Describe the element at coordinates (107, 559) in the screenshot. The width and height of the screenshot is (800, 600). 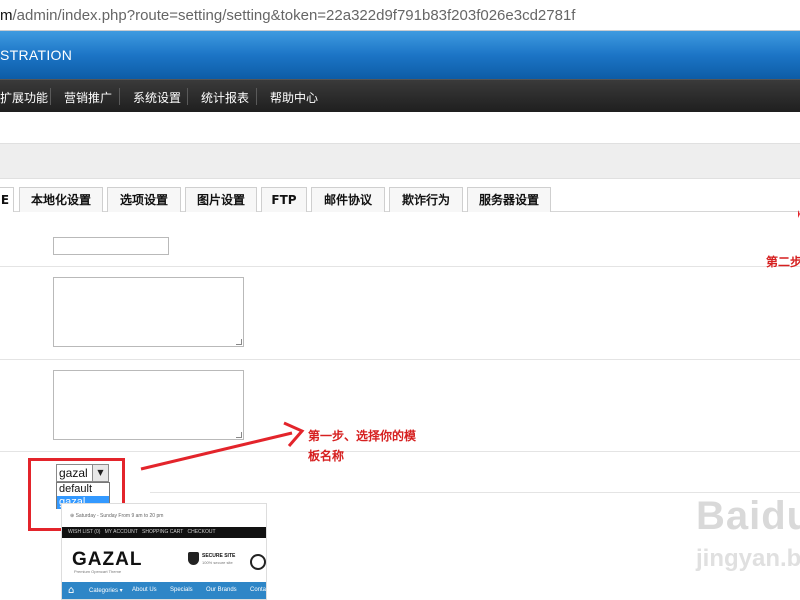
I see `preview-logo: GAZAL` at that location.